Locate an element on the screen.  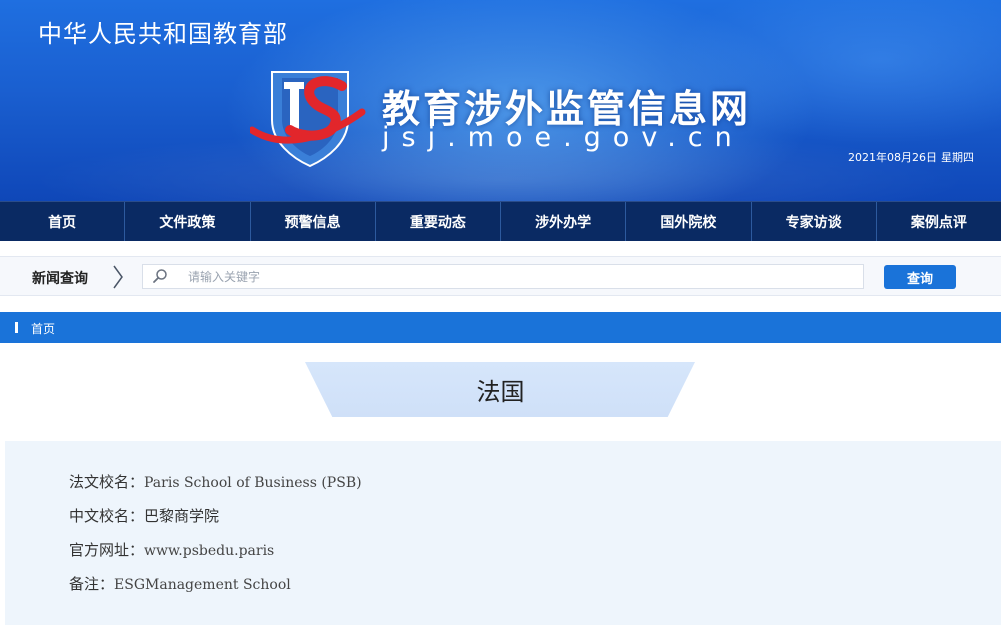
main-nav: 首页 文件政策 预警信息 重要动态 涉外办学 国外院校 专家访谈 案例点评 is located at coordinates (500, 221).